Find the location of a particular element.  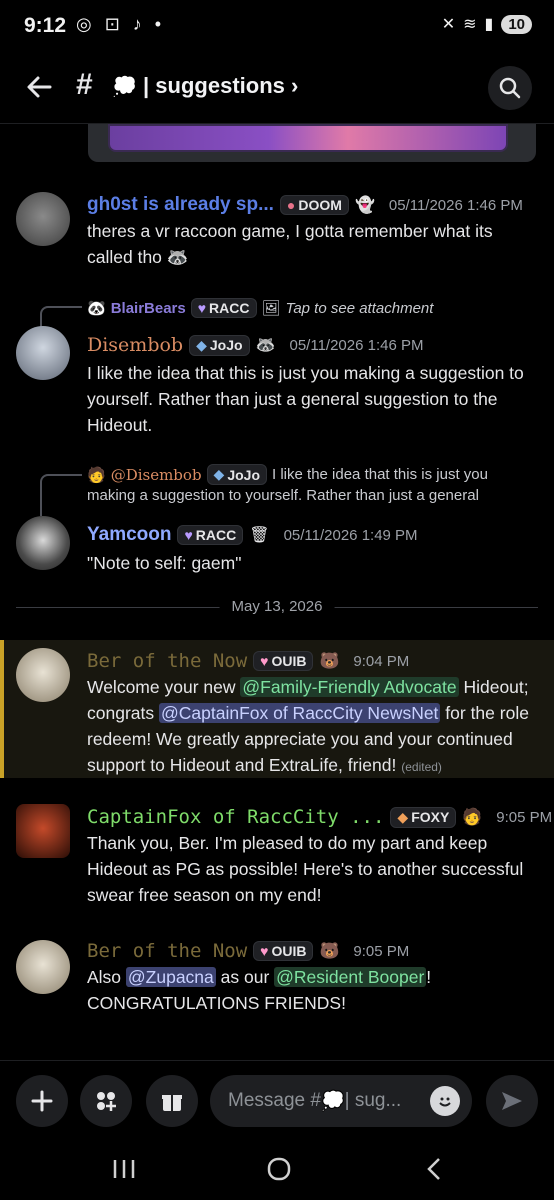

raccoon-emoji-icon: 🦝 is located at coordinates (177, 257).